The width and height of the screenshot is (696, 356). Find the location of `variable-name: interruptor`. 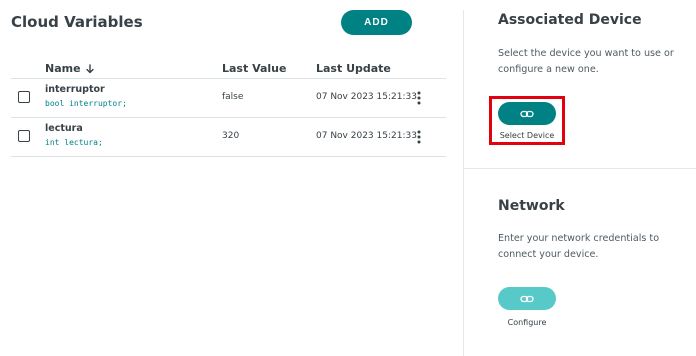

variable-name: interruptor is located at coordinates (75, 89).